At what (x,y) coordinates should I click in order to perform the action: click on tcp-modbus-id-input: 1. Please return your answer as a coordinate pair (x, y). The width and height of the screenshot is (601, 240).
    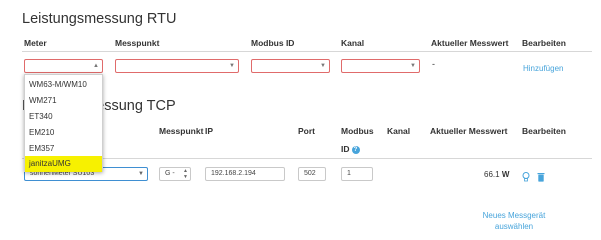
    Looking at the image, I should click on (357, 174).